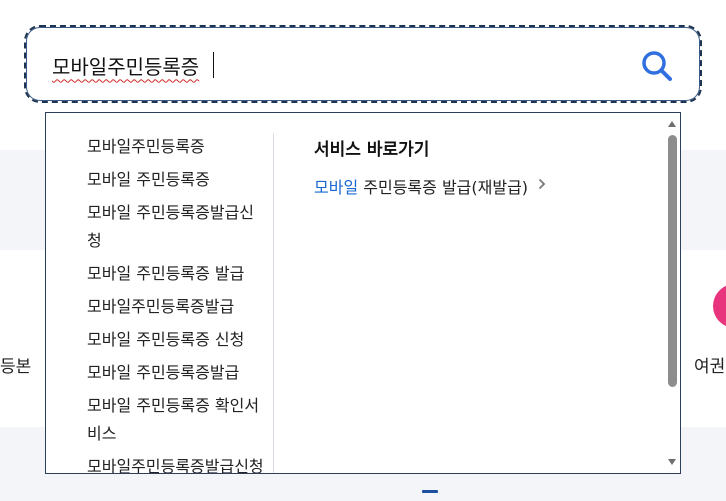  What do you see at coordinates (214, 65) in the screenshot?
I see `text-caret` at bounding box center [214, 65].